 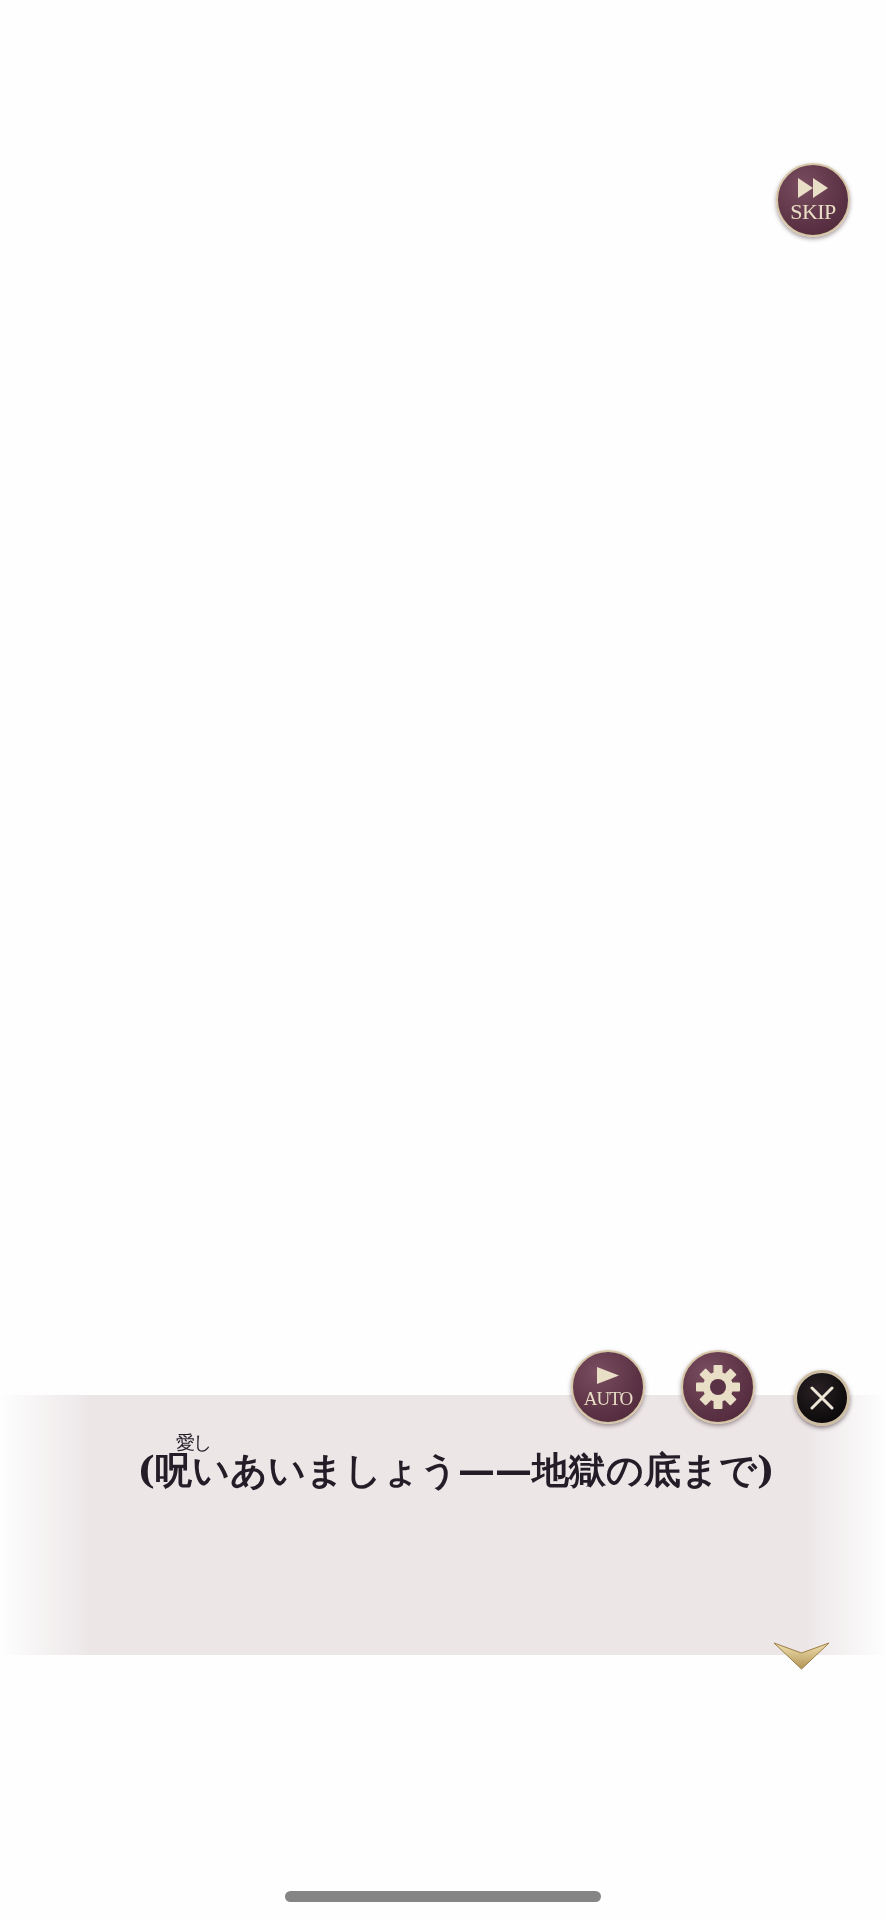 I want to click on settings-icon, so click(x=718, y=1387).